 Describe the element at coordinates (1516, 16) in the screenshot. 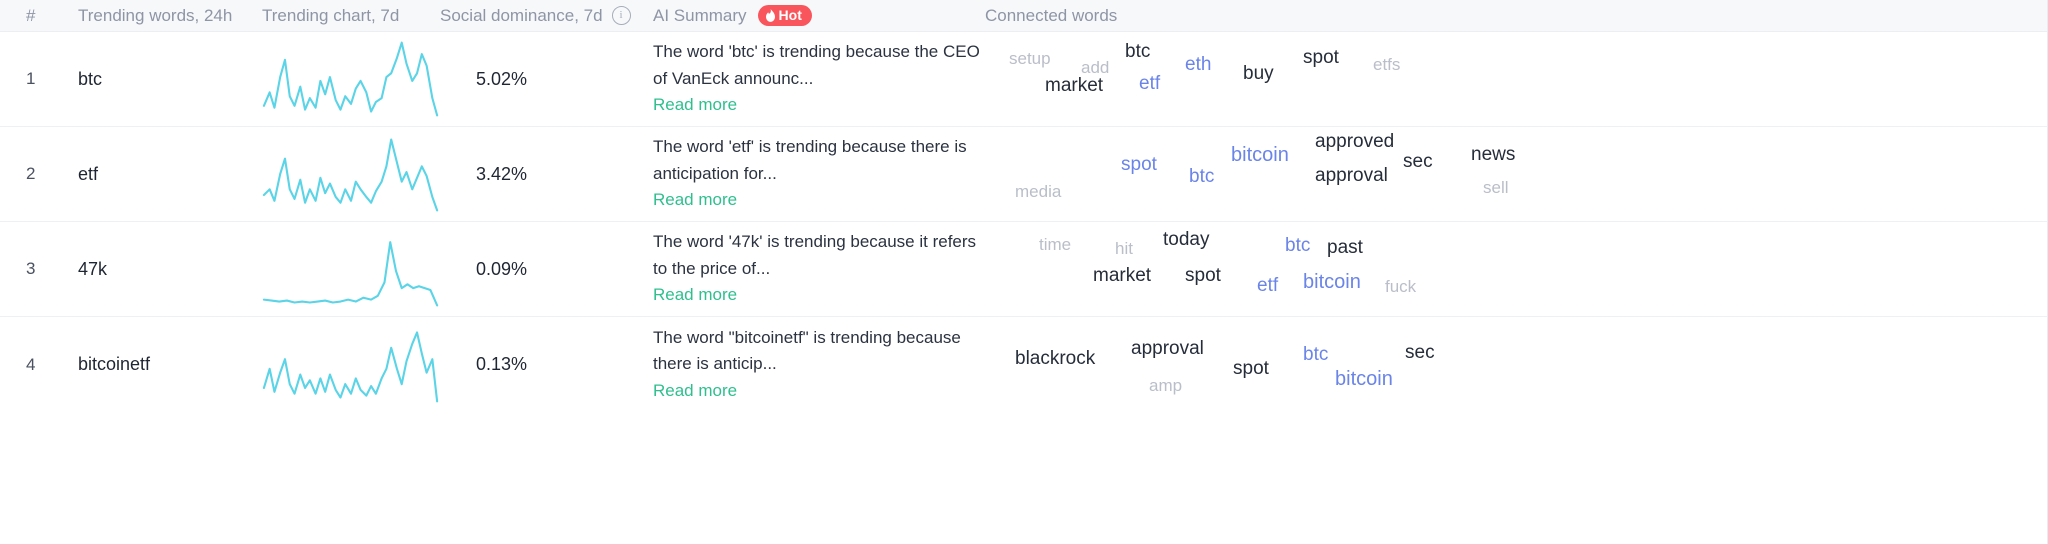

I see `column-header-connected-words: Connected words` at that location.